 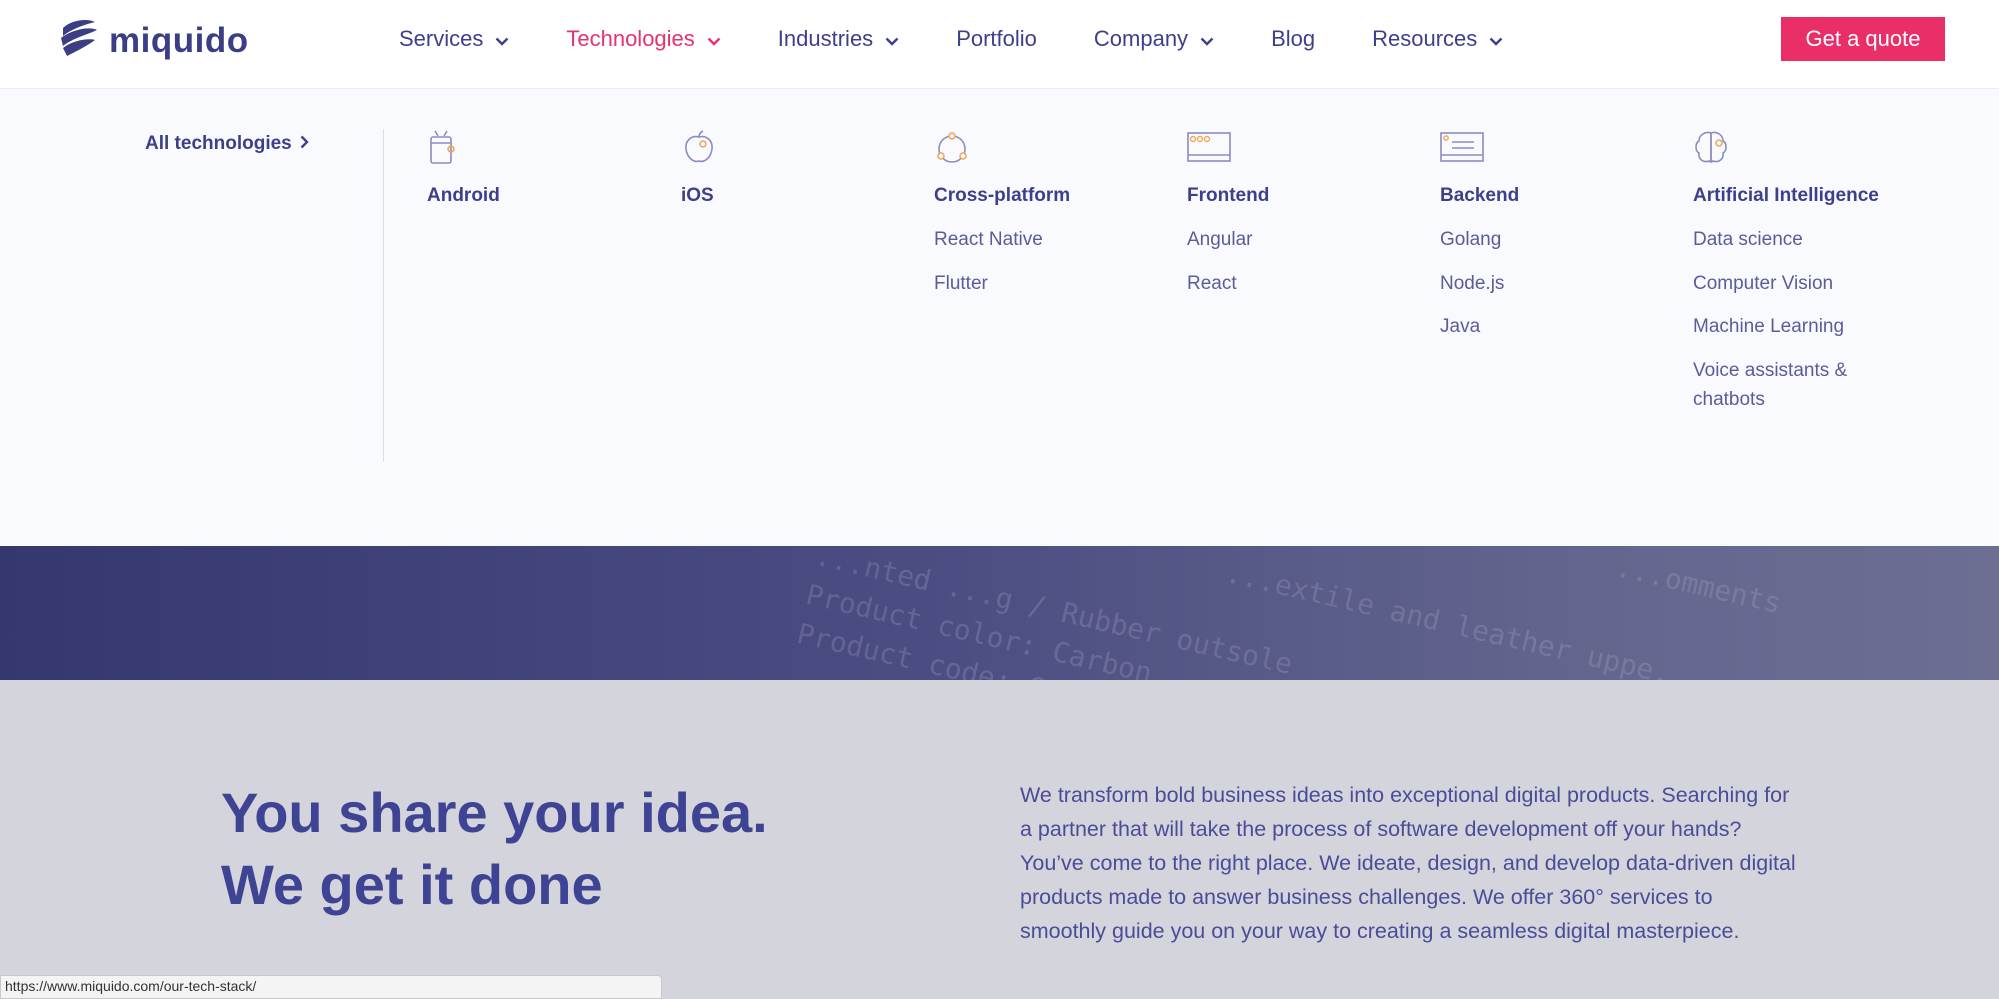 I want to click on nav-industries: Industries, so click(x=838, y=39).